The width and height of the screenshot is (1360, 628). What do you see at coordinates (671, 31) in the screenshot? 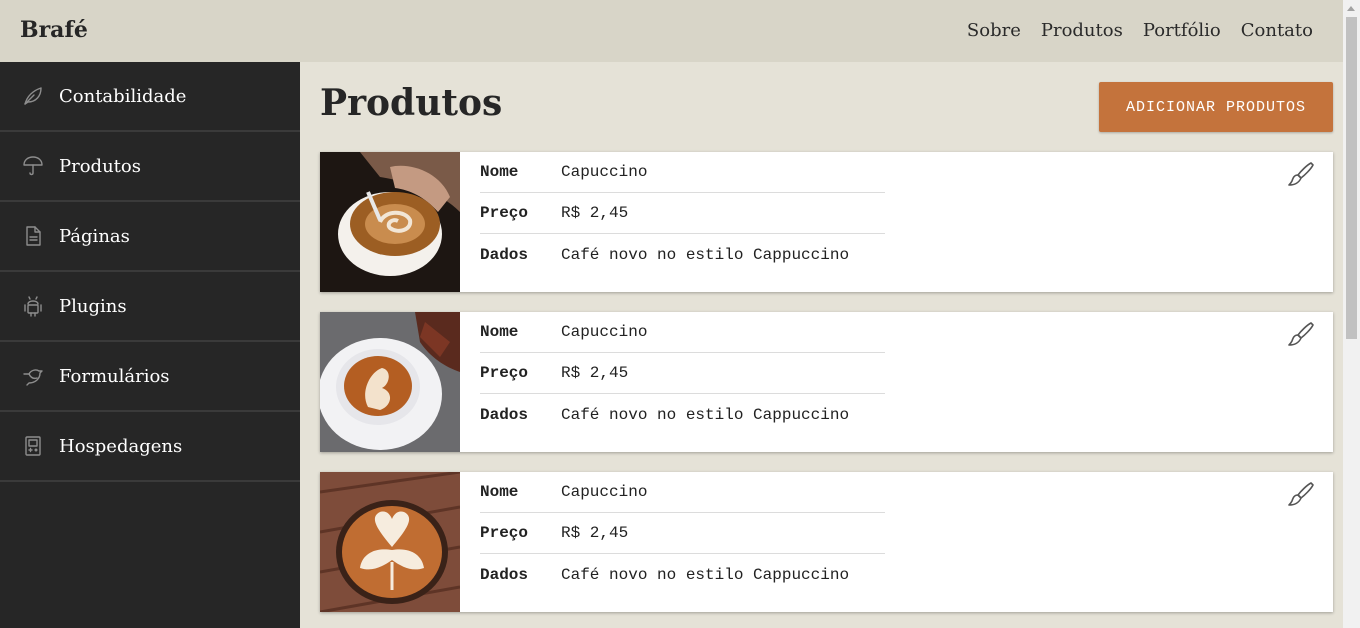
I see `top-header: Brafé Sobre Produtos Portfólio Contato` at bounding box center [671, 31].